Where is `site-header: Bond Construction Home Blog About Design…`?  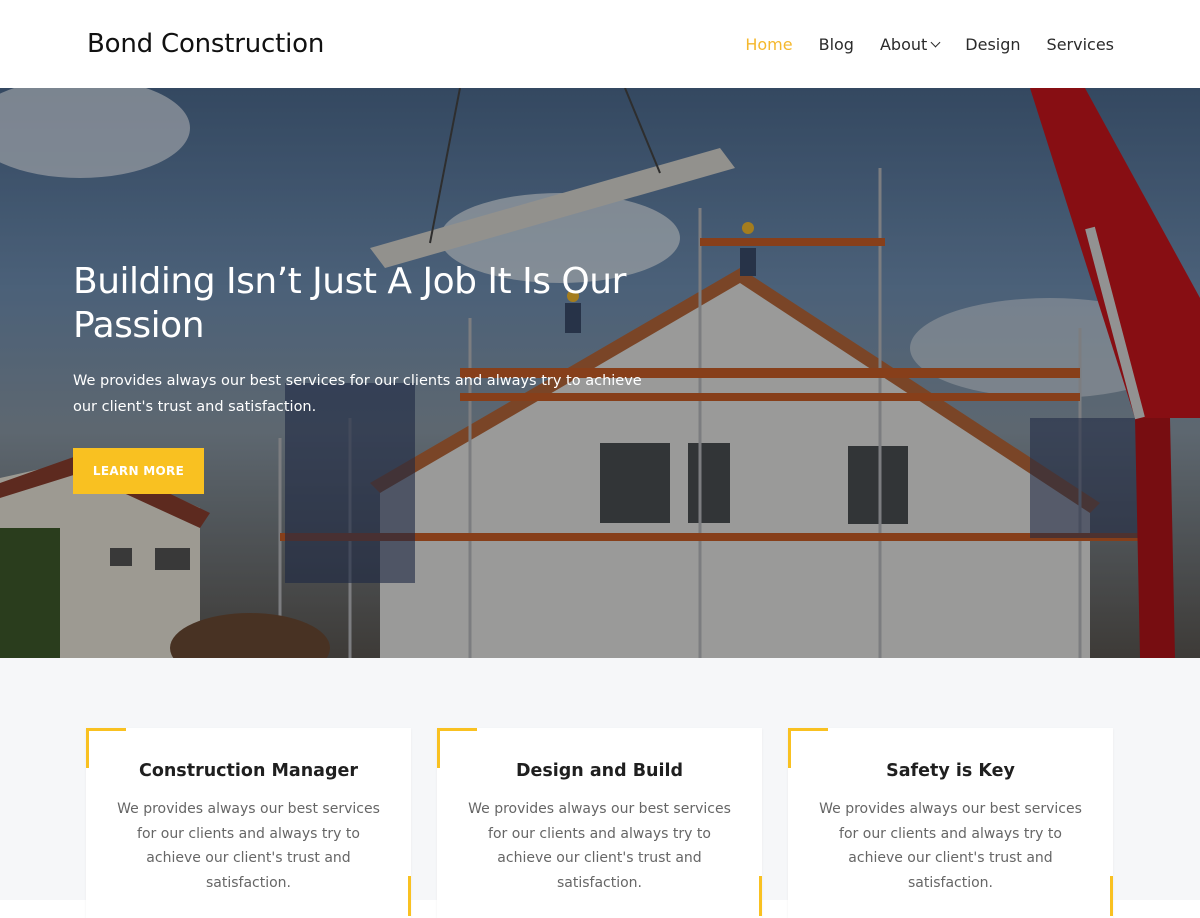
site-header: Bond Construction Home Blog About Design… is located at coordinates (600, 44).